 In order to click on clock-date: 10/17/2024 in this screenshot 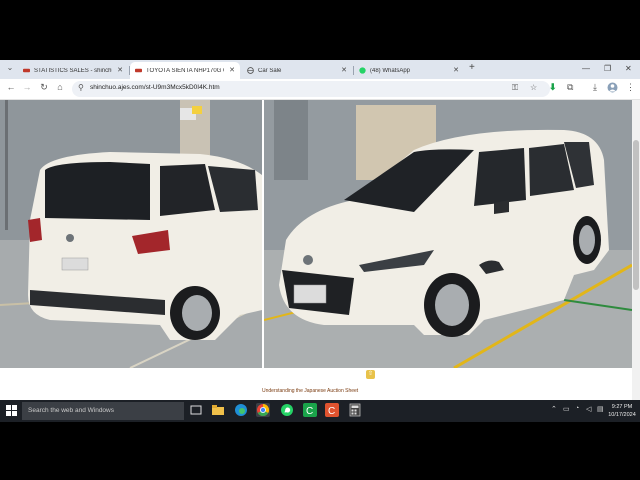, I will do `click(622, 415)`.